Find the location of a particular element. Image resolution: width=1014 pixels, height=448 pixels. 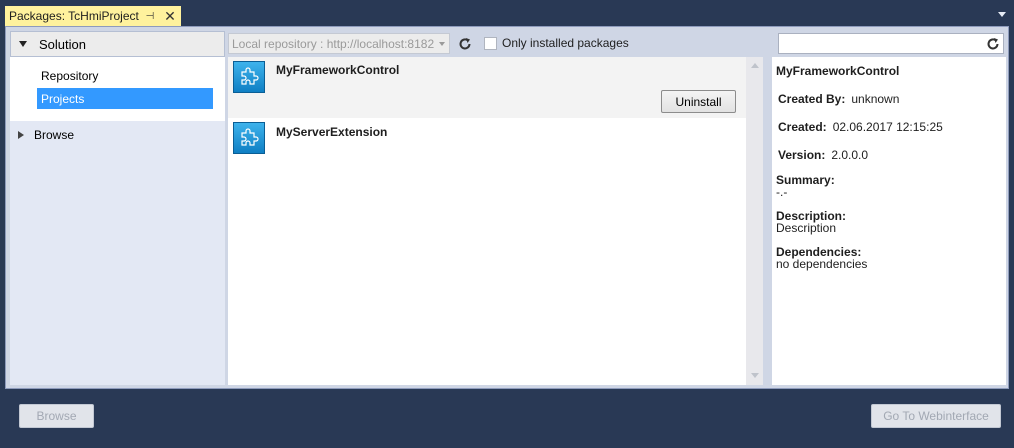

solution-children: Repository Projects is located at coordinates (117, 89).